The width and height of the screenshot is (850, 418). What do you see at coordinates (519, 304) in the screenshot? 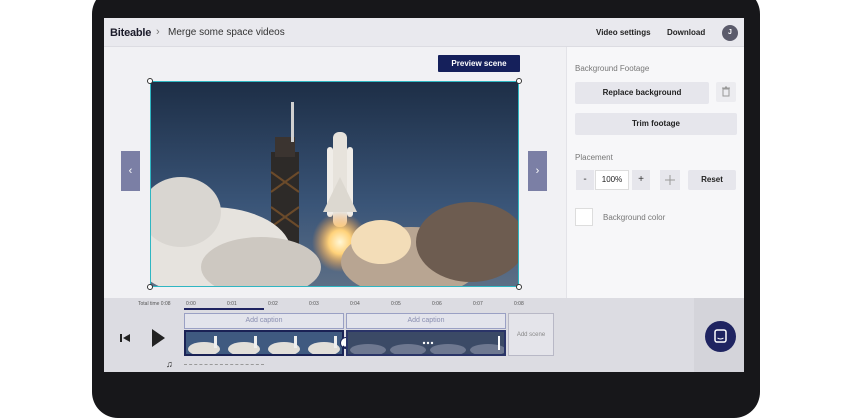
I see `timeline-tick: 0:08` at bounding box center [519, 304].